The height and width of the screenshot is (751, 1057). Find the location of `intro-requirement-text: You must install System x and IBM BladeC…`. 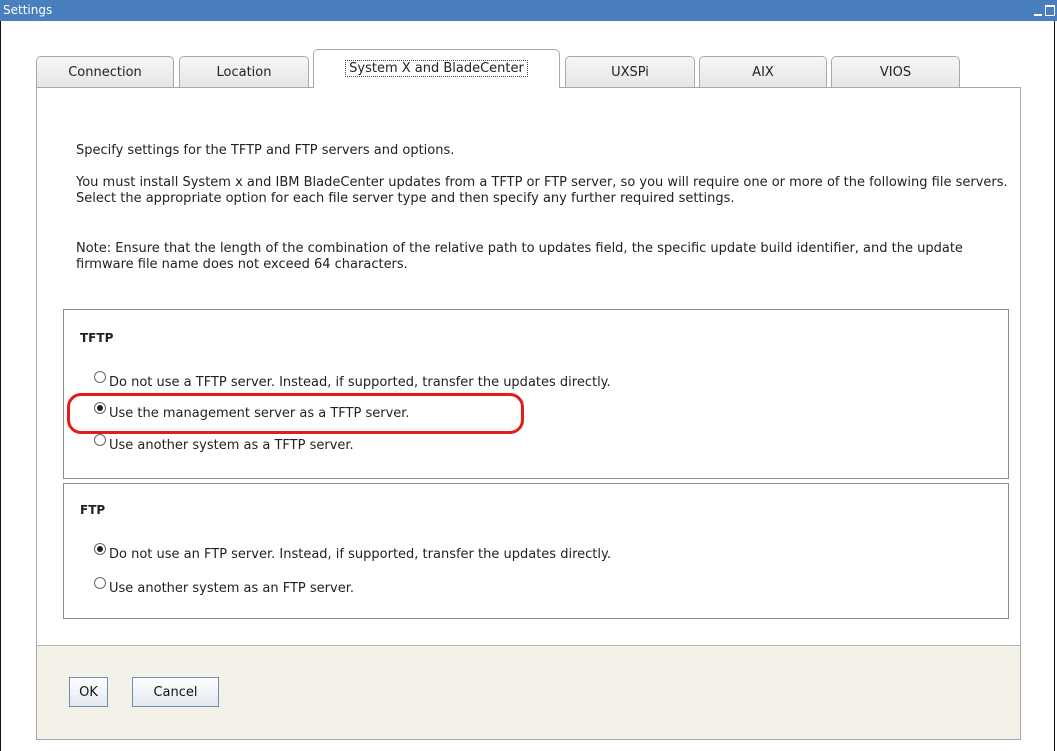

intro-requirement-text: You must install System x and IBM BladeC… is located at coordinates (542, 190).